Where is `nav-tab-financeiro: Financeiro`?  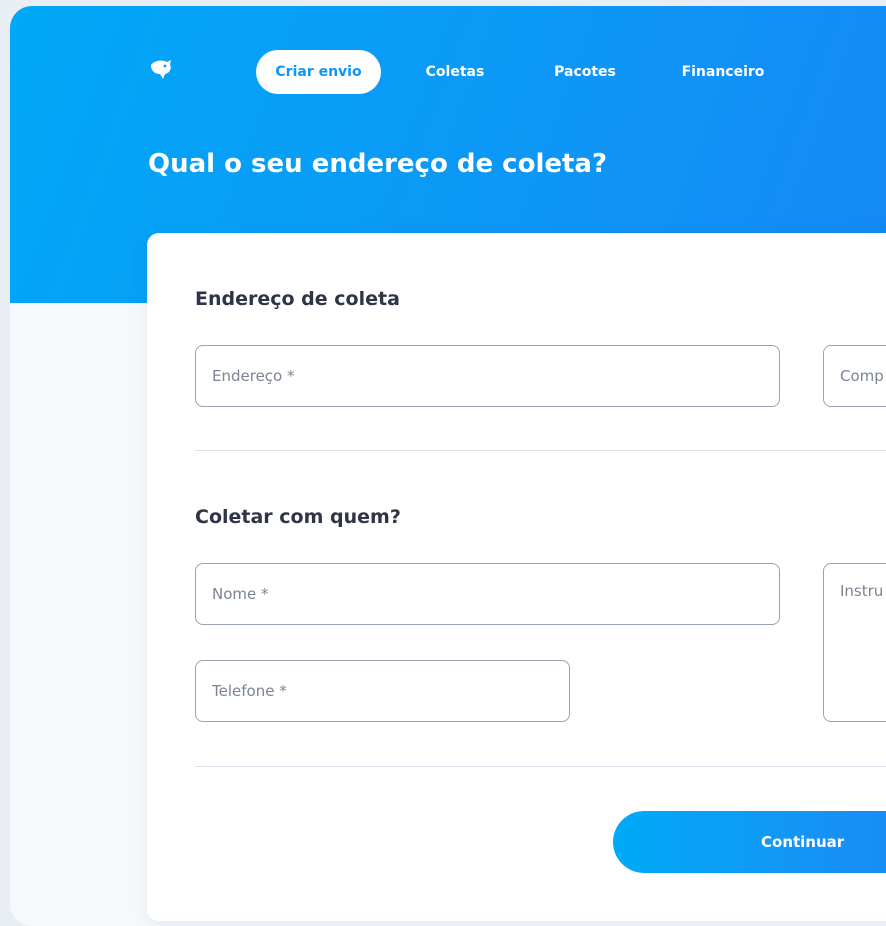
nav-tab-financeiro: Financeiro is located at coordinates (723, 72).